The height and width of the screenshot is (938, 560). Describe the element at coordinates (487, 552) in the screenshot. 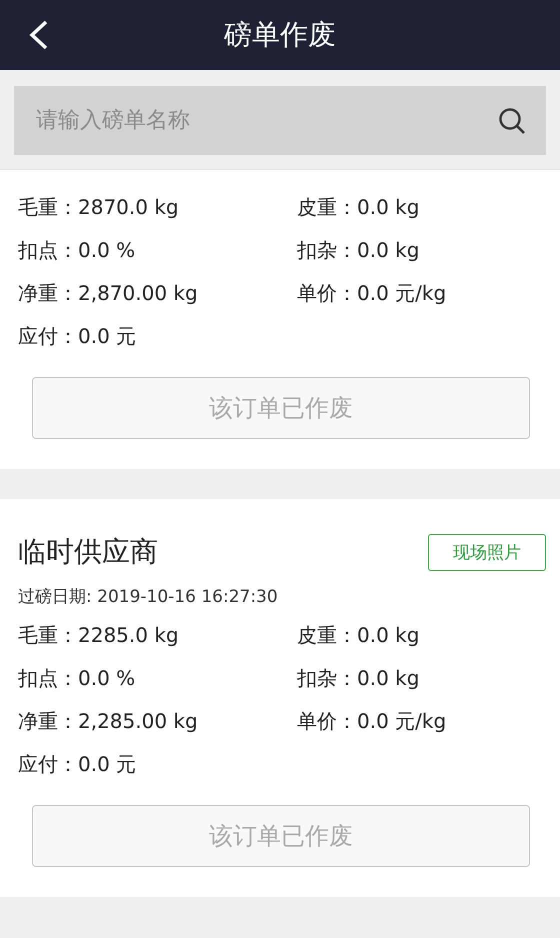

I see `photo-button: 现场照片` at that location.